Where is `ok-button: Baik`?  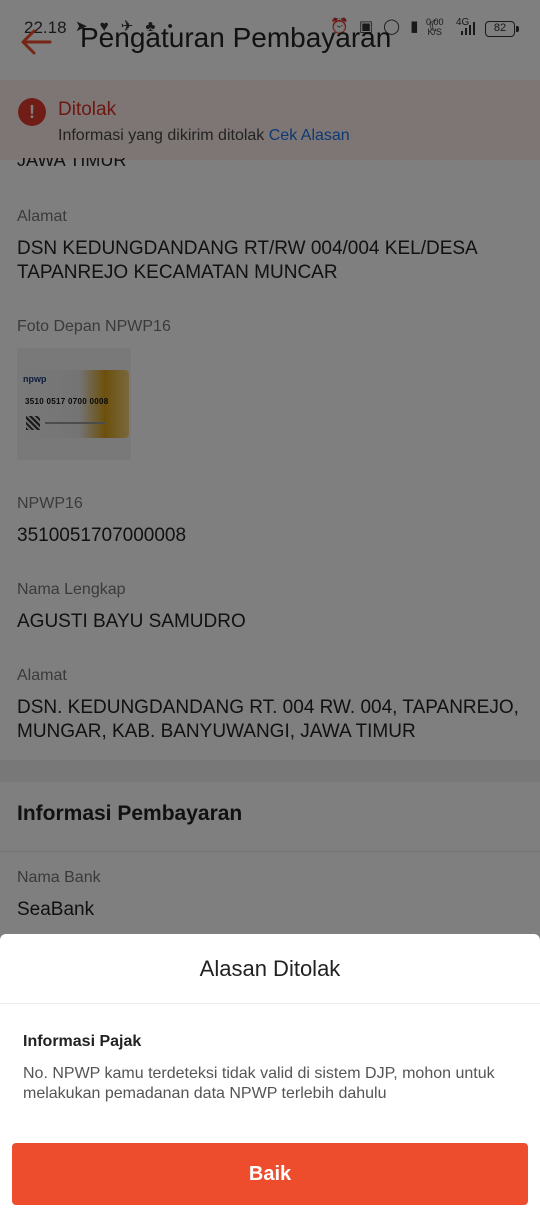 ok-button: Baik is located at coordinates (270, 1174).